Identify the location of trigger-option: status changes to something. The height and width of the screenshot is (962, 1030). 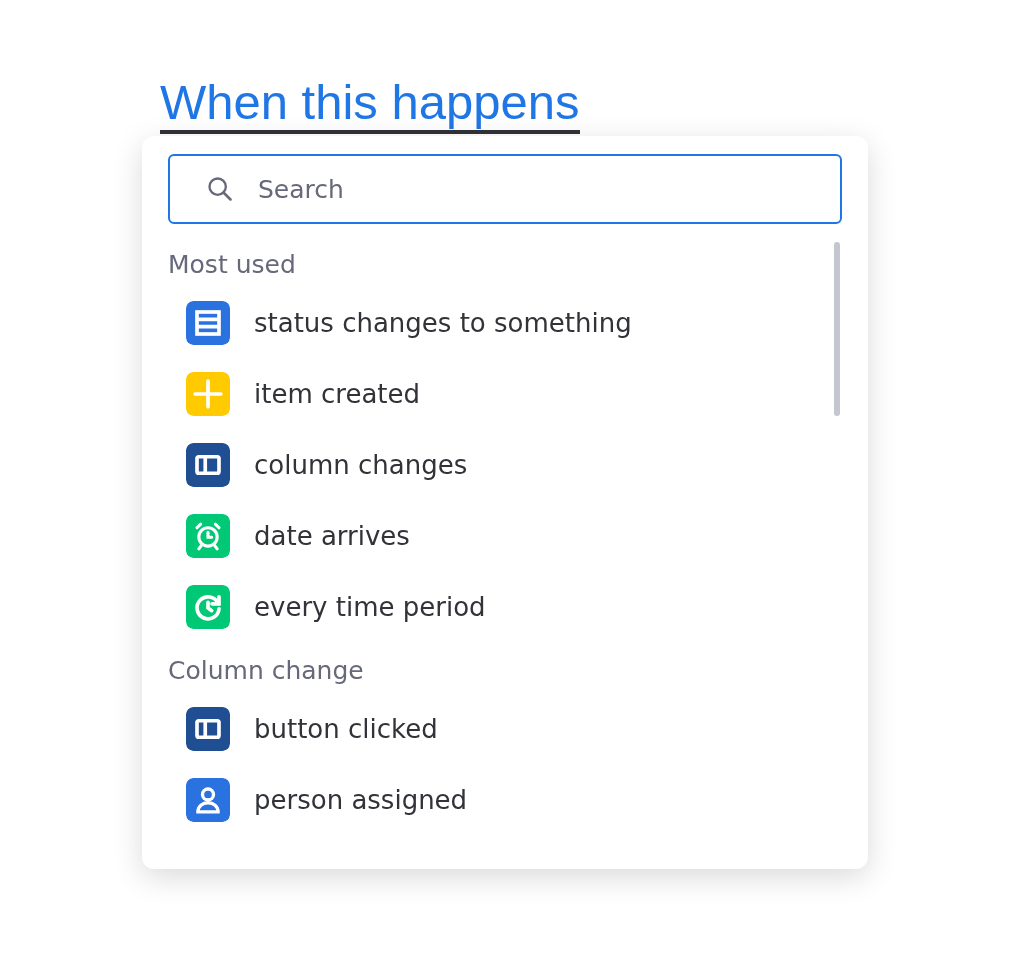
(505, 322).